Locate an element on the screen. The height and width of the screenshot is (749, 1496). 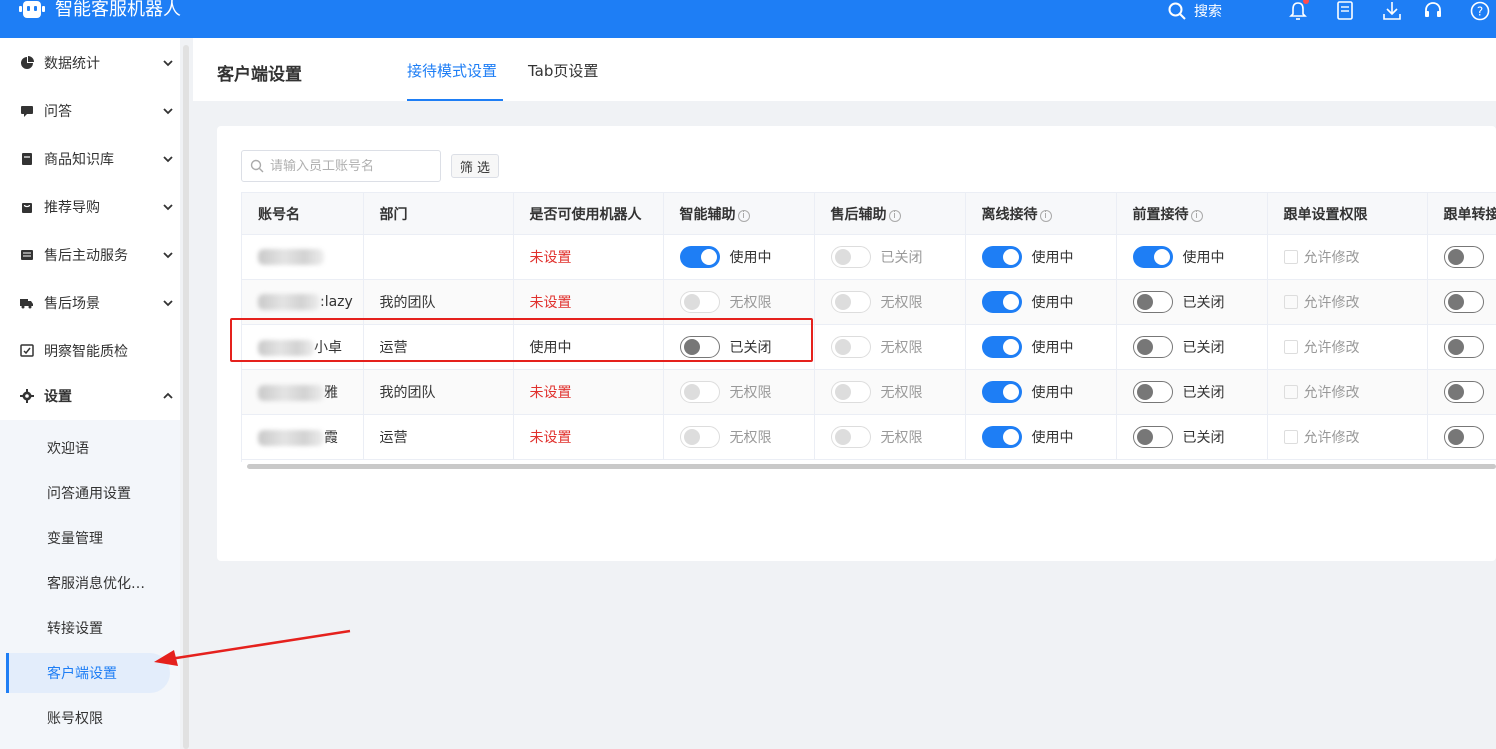
column-header: 智能辅助 i is located at coordinates (739, 213).